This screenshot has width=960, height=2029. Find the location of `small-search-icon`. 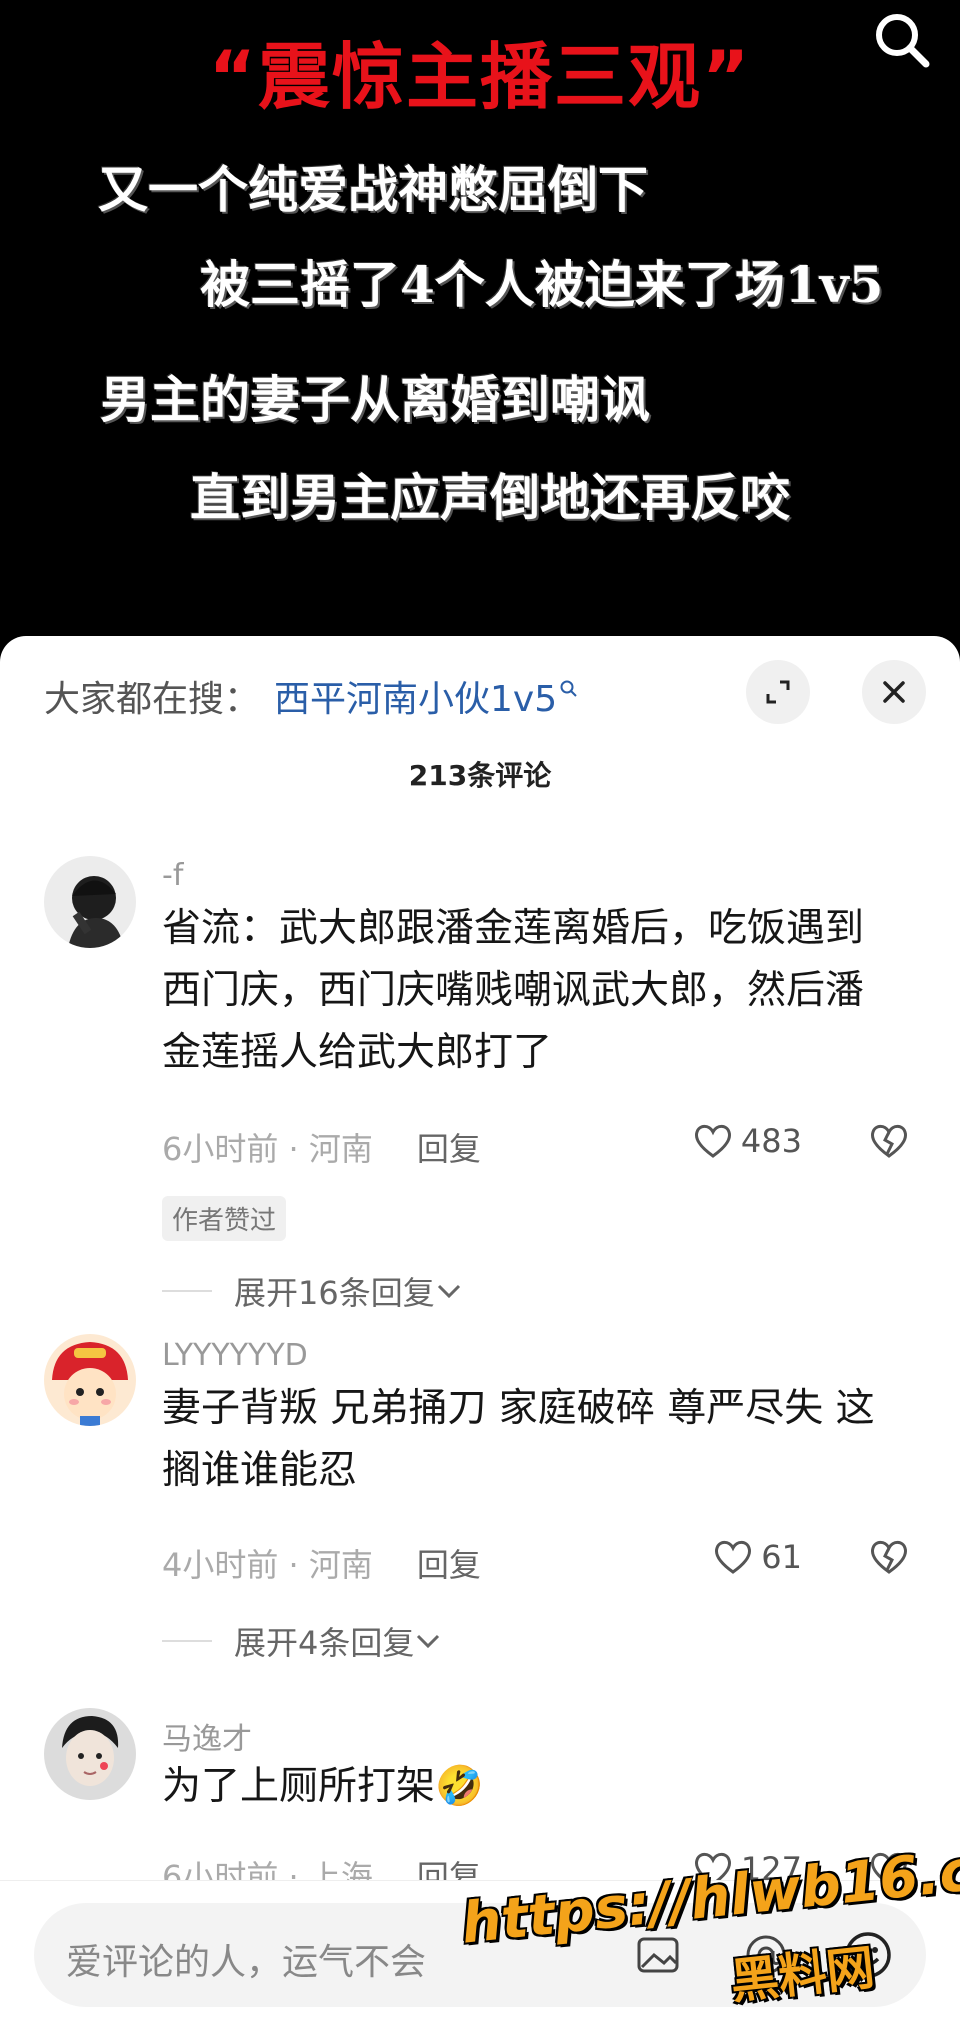

small-search-icon is located at coordinates (569, 687).